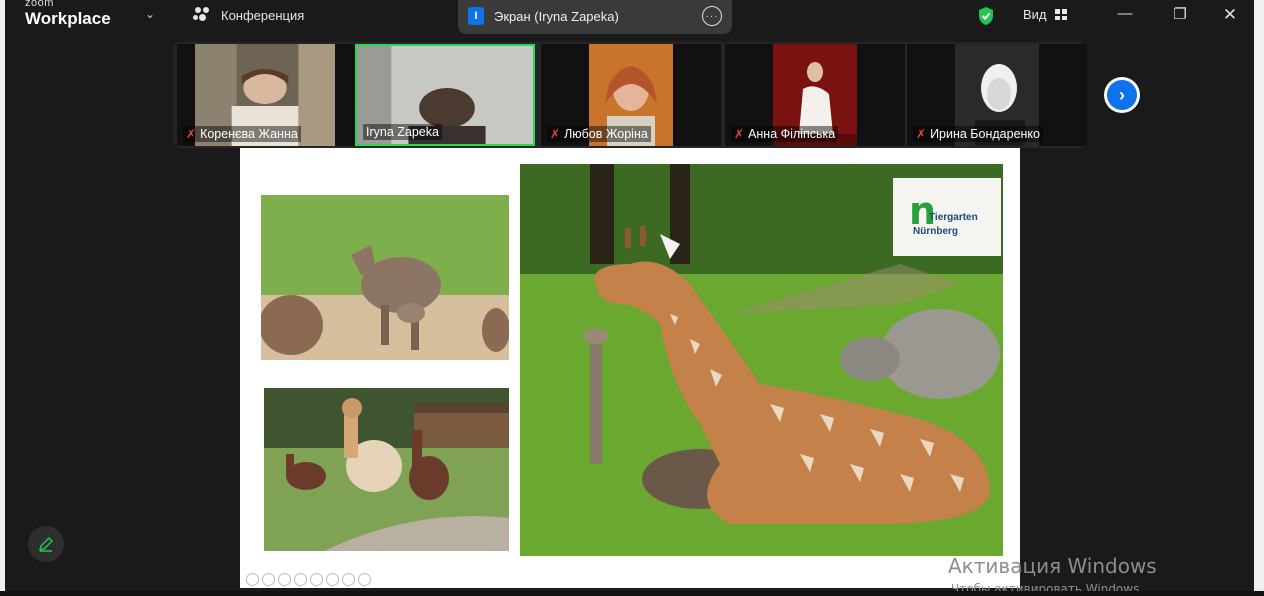  What do you see at coordinates (997, 95) in the screenshot?
I see `participant-tile: ✗ Ирина Бондаренко` at bounding box center [997, 95].